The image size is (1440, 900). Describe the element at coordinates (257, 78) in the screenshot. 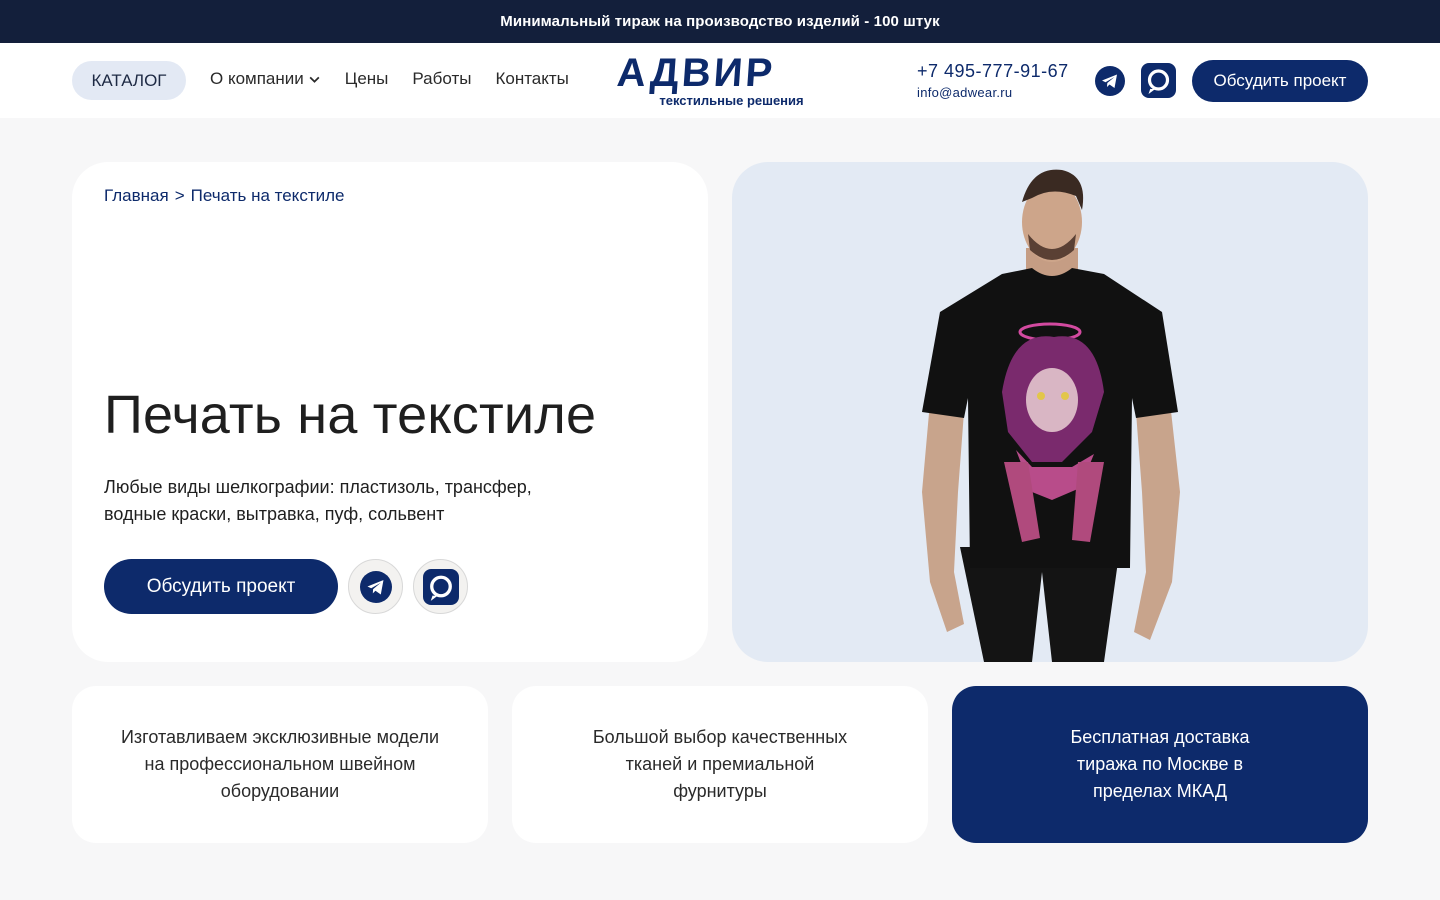

I see `nav-item-label: О компании` at that location.